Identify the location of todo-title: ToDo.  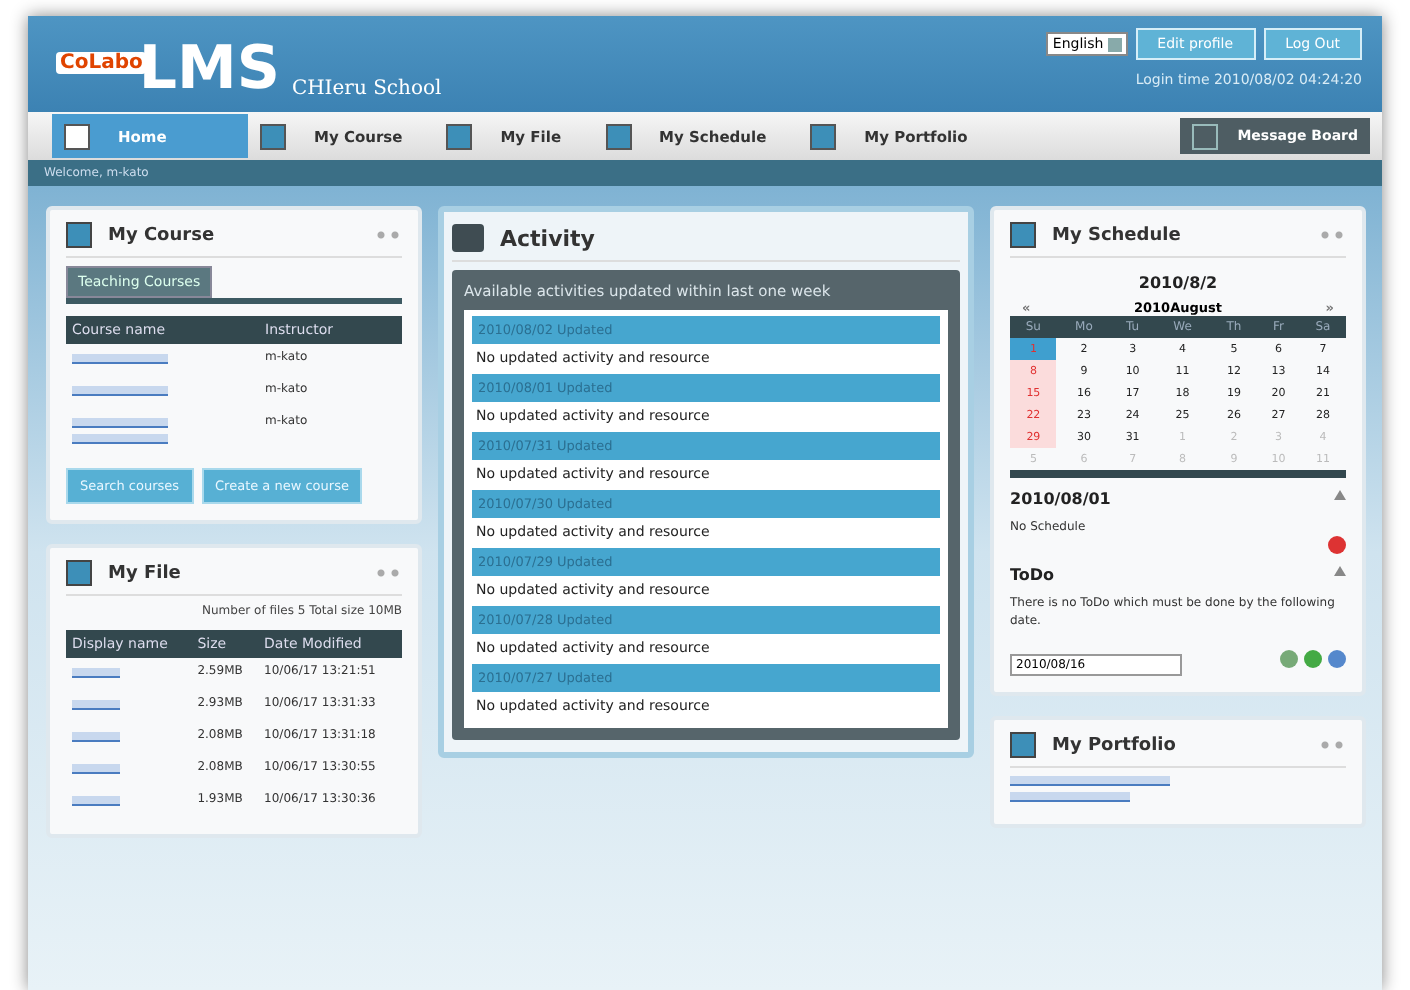
(1032, 575).